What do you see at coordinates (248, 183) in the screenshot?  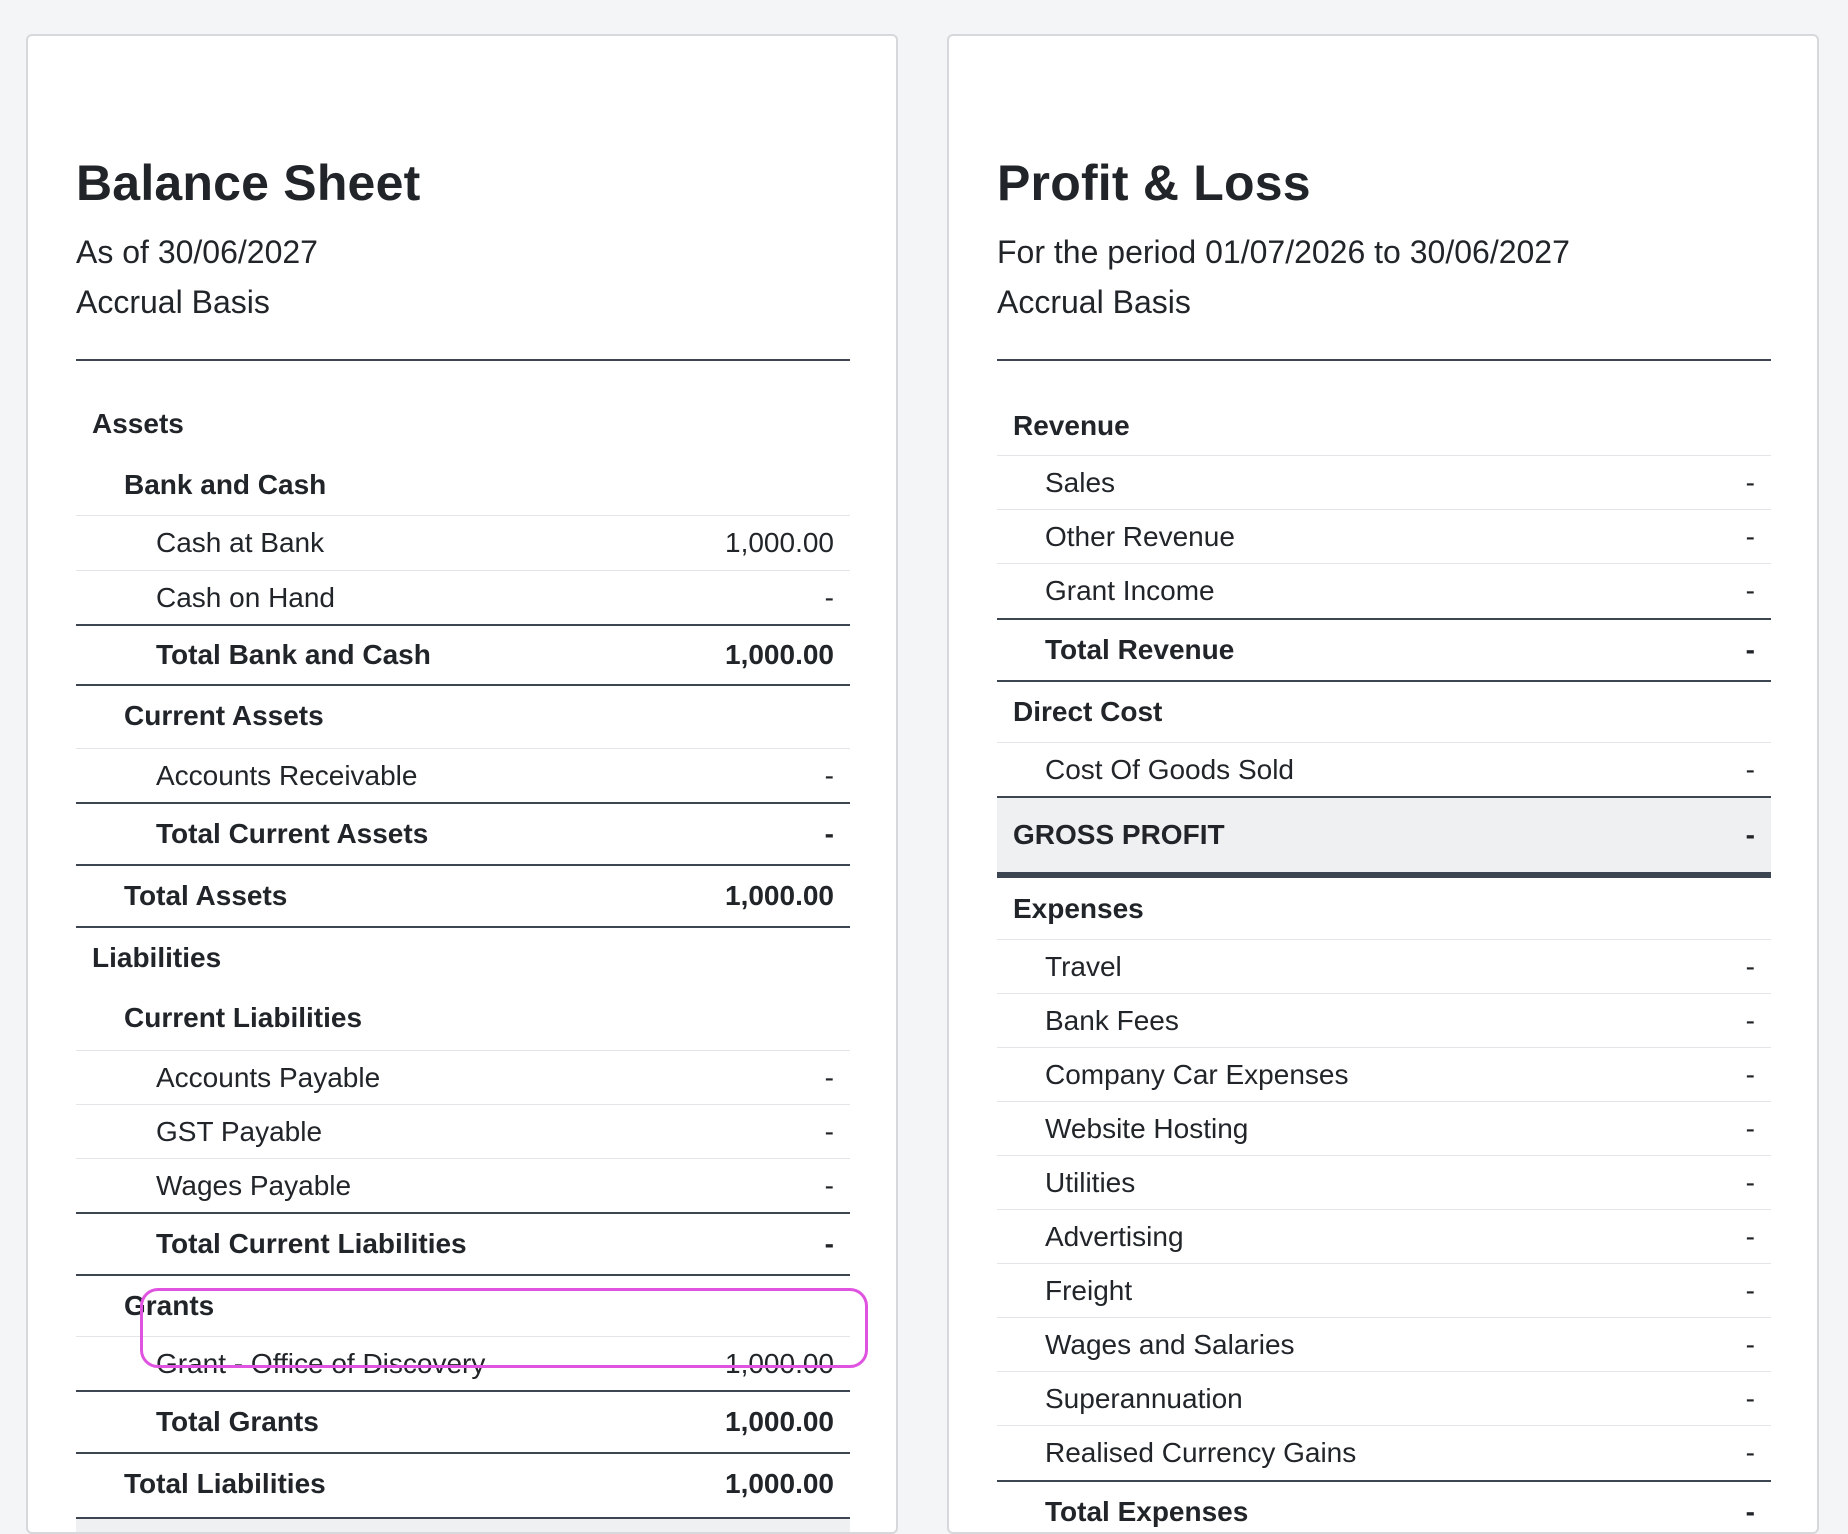 I see `balance-sheet-title: Balance Sheet` at bounding box center [248, 183].